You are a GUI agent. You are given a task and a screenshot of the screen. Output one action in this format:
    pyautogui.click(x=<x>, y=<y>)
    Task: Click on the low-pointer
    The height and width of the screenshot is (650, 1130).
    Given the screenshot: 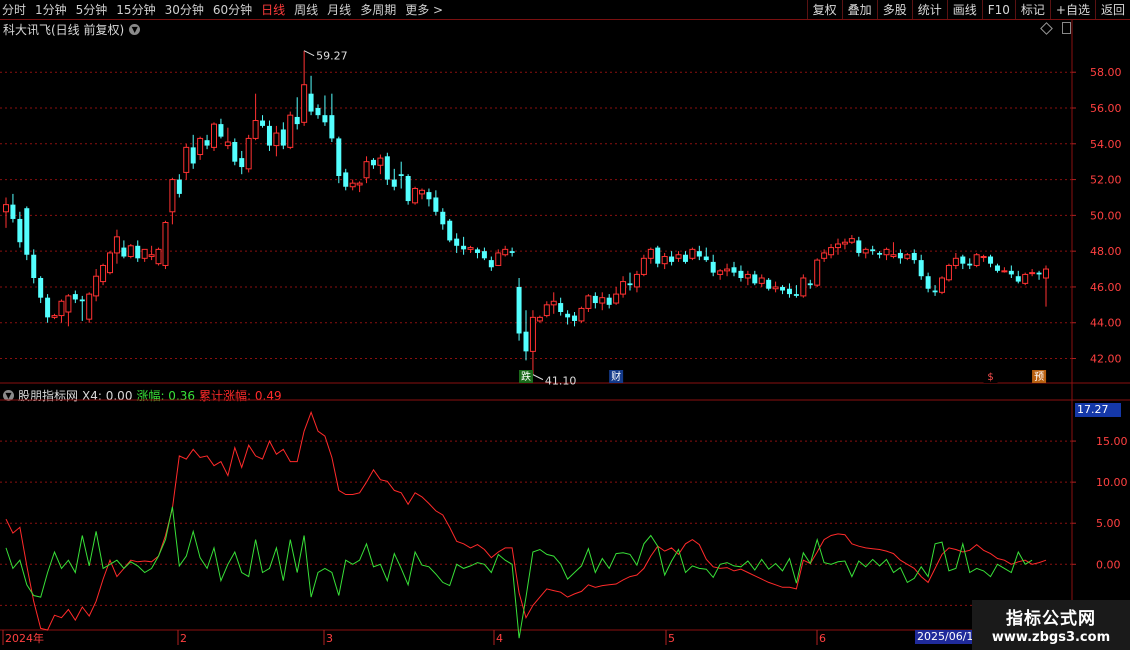 What is the action you would take?
    pyautogui.click(x=538, y=377)
    